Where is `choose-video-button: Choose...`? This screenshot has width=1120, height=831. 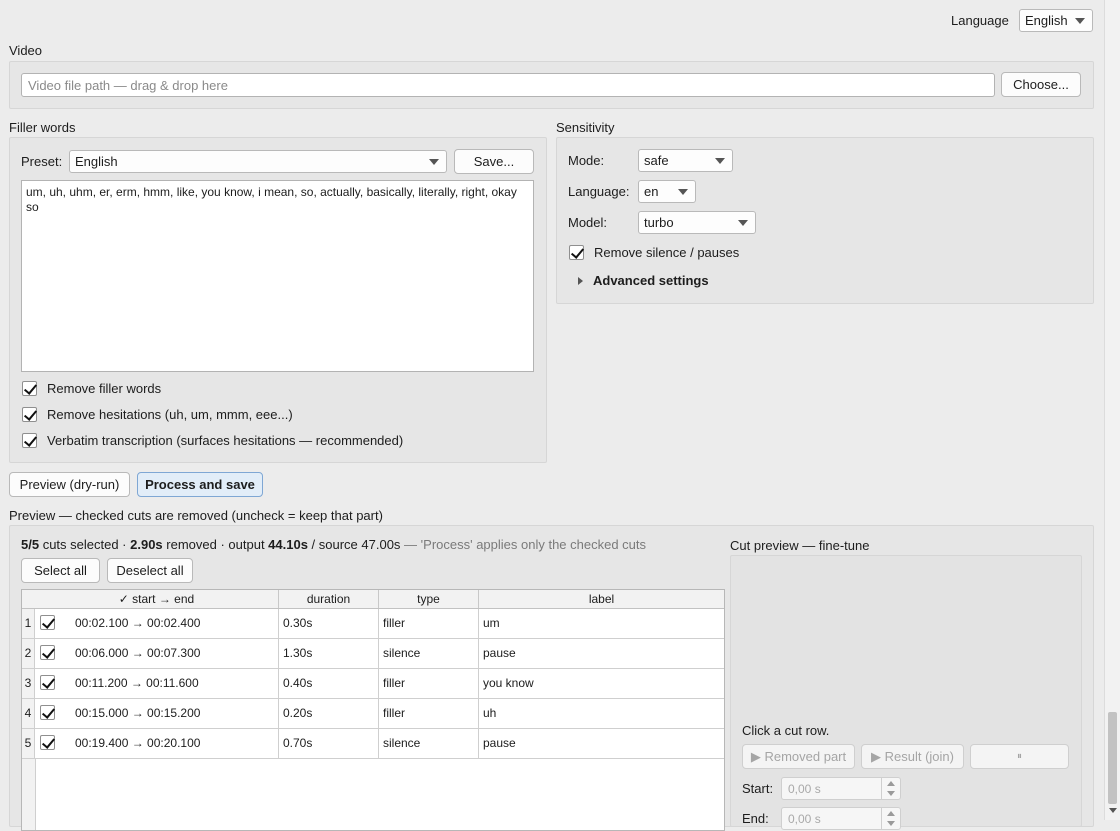
choose-video-button: Choose... is located at coordinates (1041, 84).